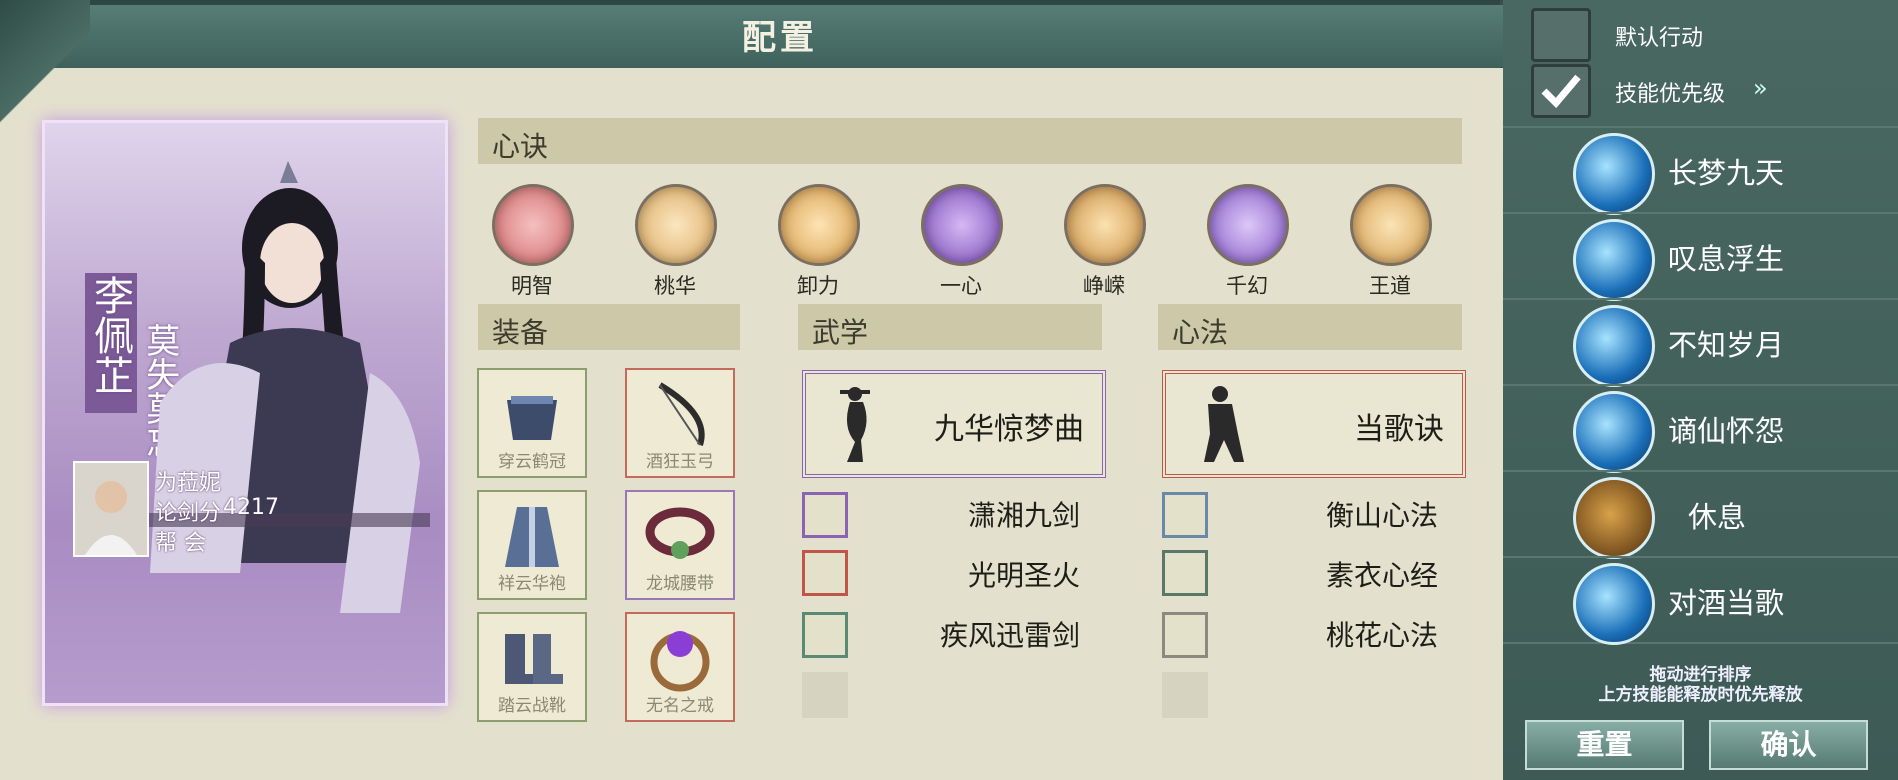 The height and width of the screenshot is (780, 1898). Describe the element at coordinates (1248, 225) in the screenshot. I see `qianhuan-icon` at that location.